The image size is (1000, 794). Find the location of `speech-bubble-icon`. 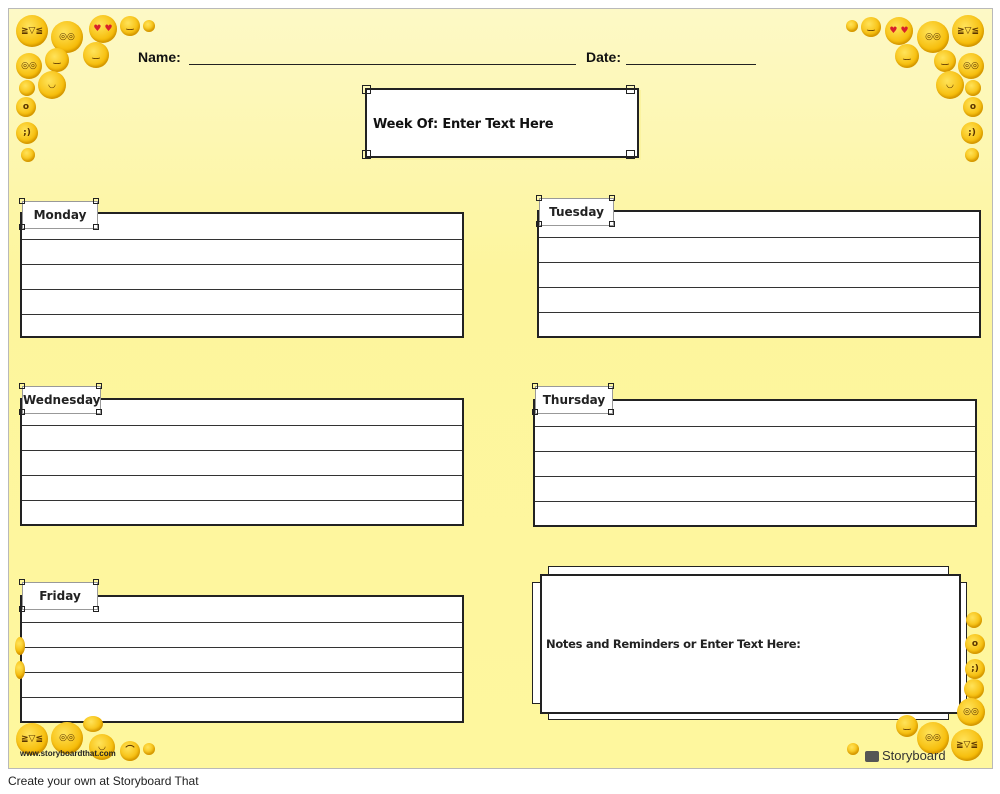

speech-bubble-icon is located at coordinates (872, 756).